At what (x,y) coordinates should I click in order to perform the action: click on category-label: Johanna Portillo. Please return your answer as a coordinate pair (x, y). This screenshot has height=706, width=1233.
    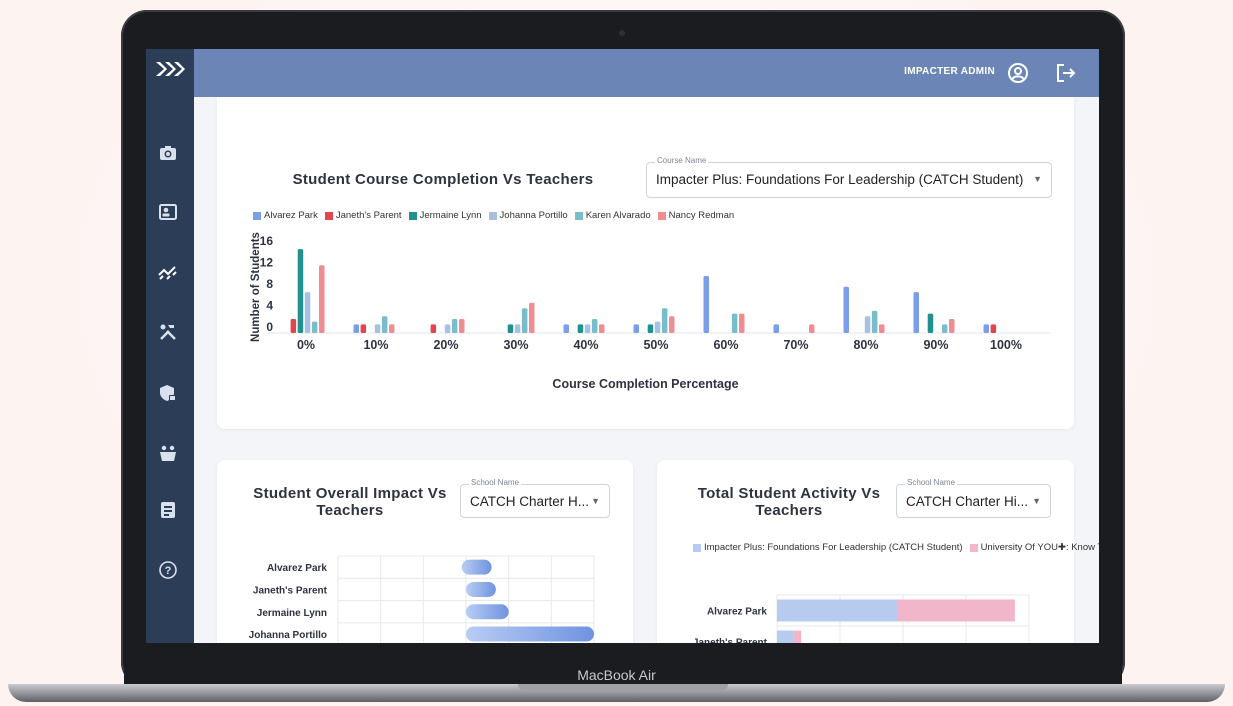
    Looking at the image, I should click on (288, 635).